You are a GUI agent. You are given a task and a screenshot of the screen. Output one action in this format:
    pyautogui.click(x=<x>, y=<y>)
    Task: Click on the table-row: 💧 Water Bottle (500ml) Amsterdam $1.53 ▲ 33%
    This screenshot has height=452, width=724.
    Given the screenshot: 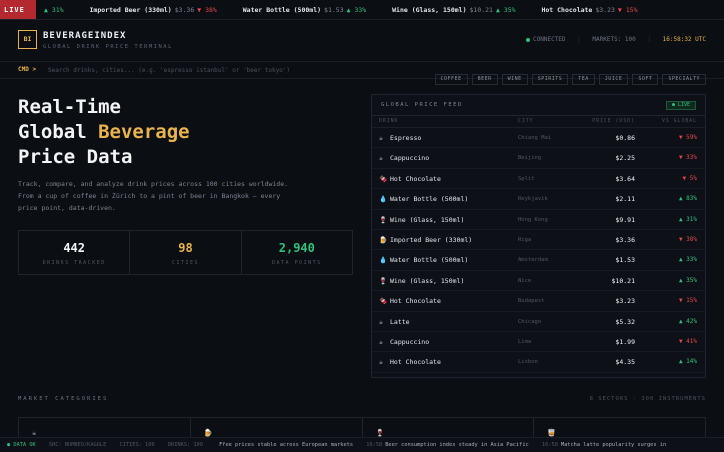 What is the action you would take?
    pyautogui.click(x=538, y=260)
    